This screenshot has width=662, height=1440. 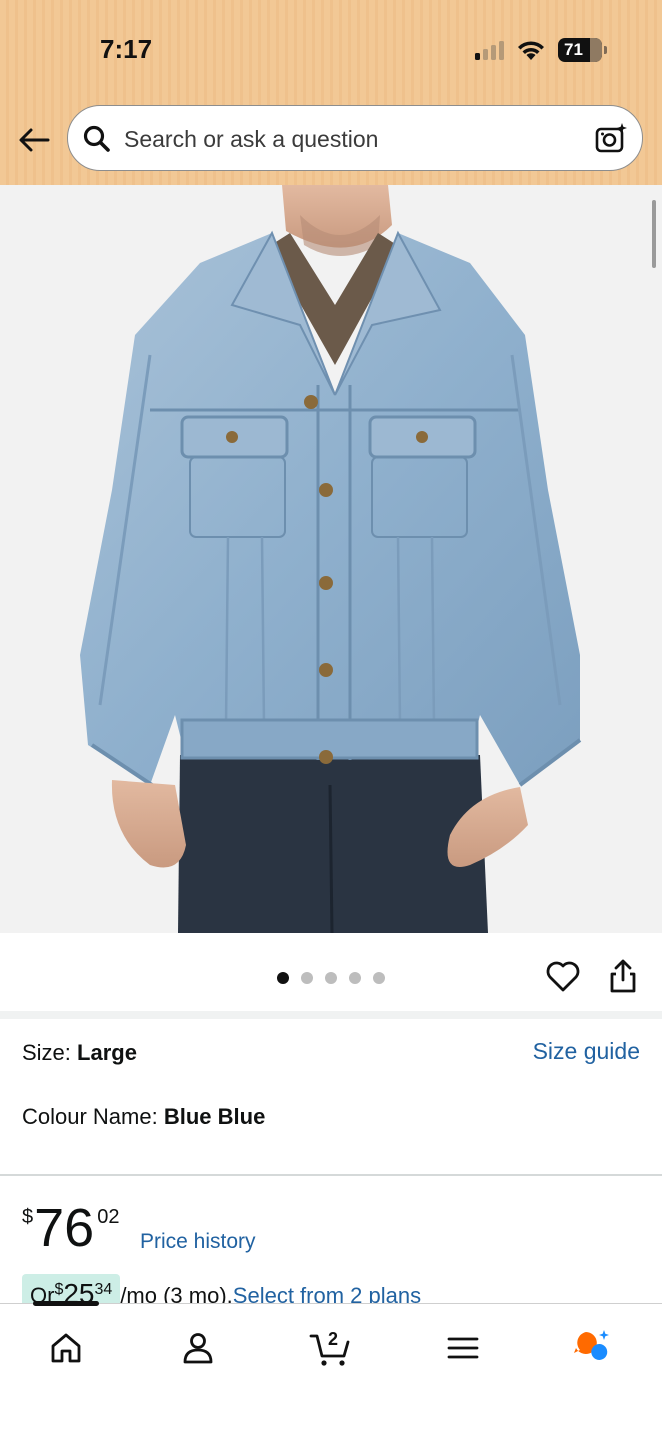 What do you see at coordinates (331, 1175) in the screenshot?
I see `divider` at bounding box center [331, 1175].